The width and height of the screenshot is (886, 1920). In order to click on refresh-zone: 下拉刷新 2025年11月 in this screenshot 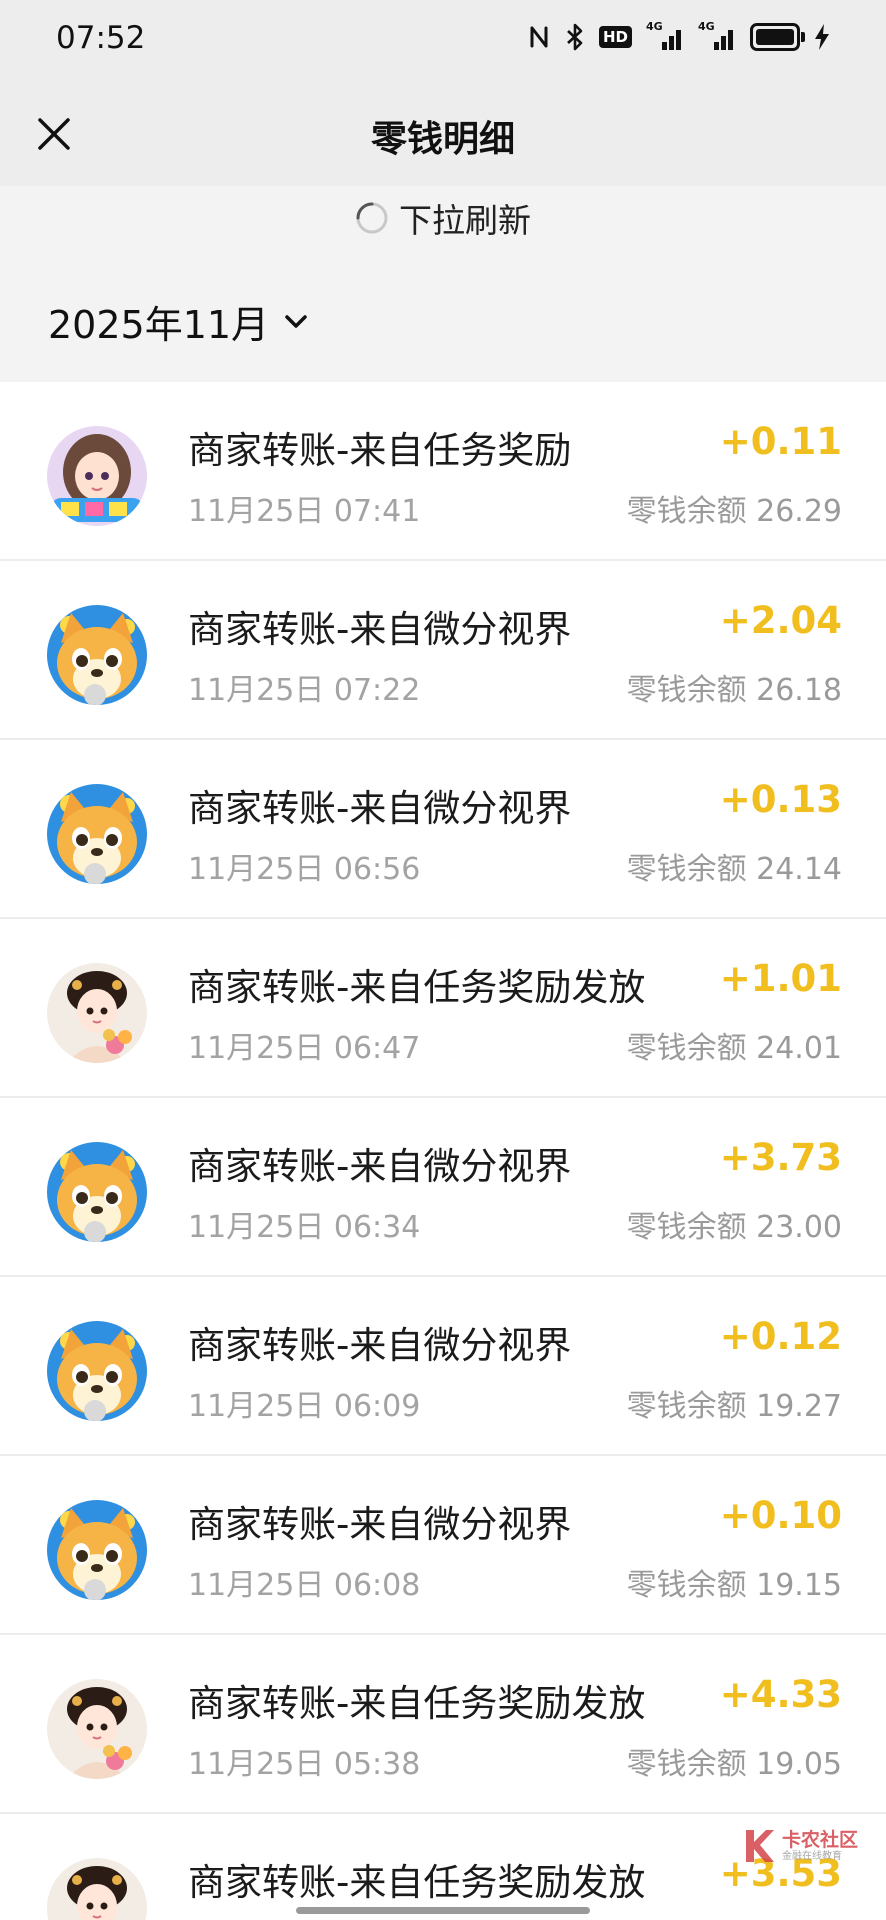, I will do `click(443, 284)`.